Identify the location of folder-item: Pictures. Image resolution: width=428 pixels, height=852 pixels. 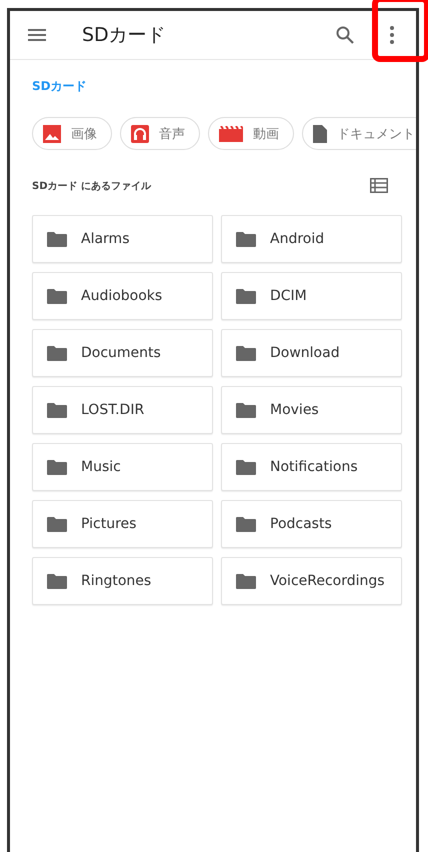
(122, 524).